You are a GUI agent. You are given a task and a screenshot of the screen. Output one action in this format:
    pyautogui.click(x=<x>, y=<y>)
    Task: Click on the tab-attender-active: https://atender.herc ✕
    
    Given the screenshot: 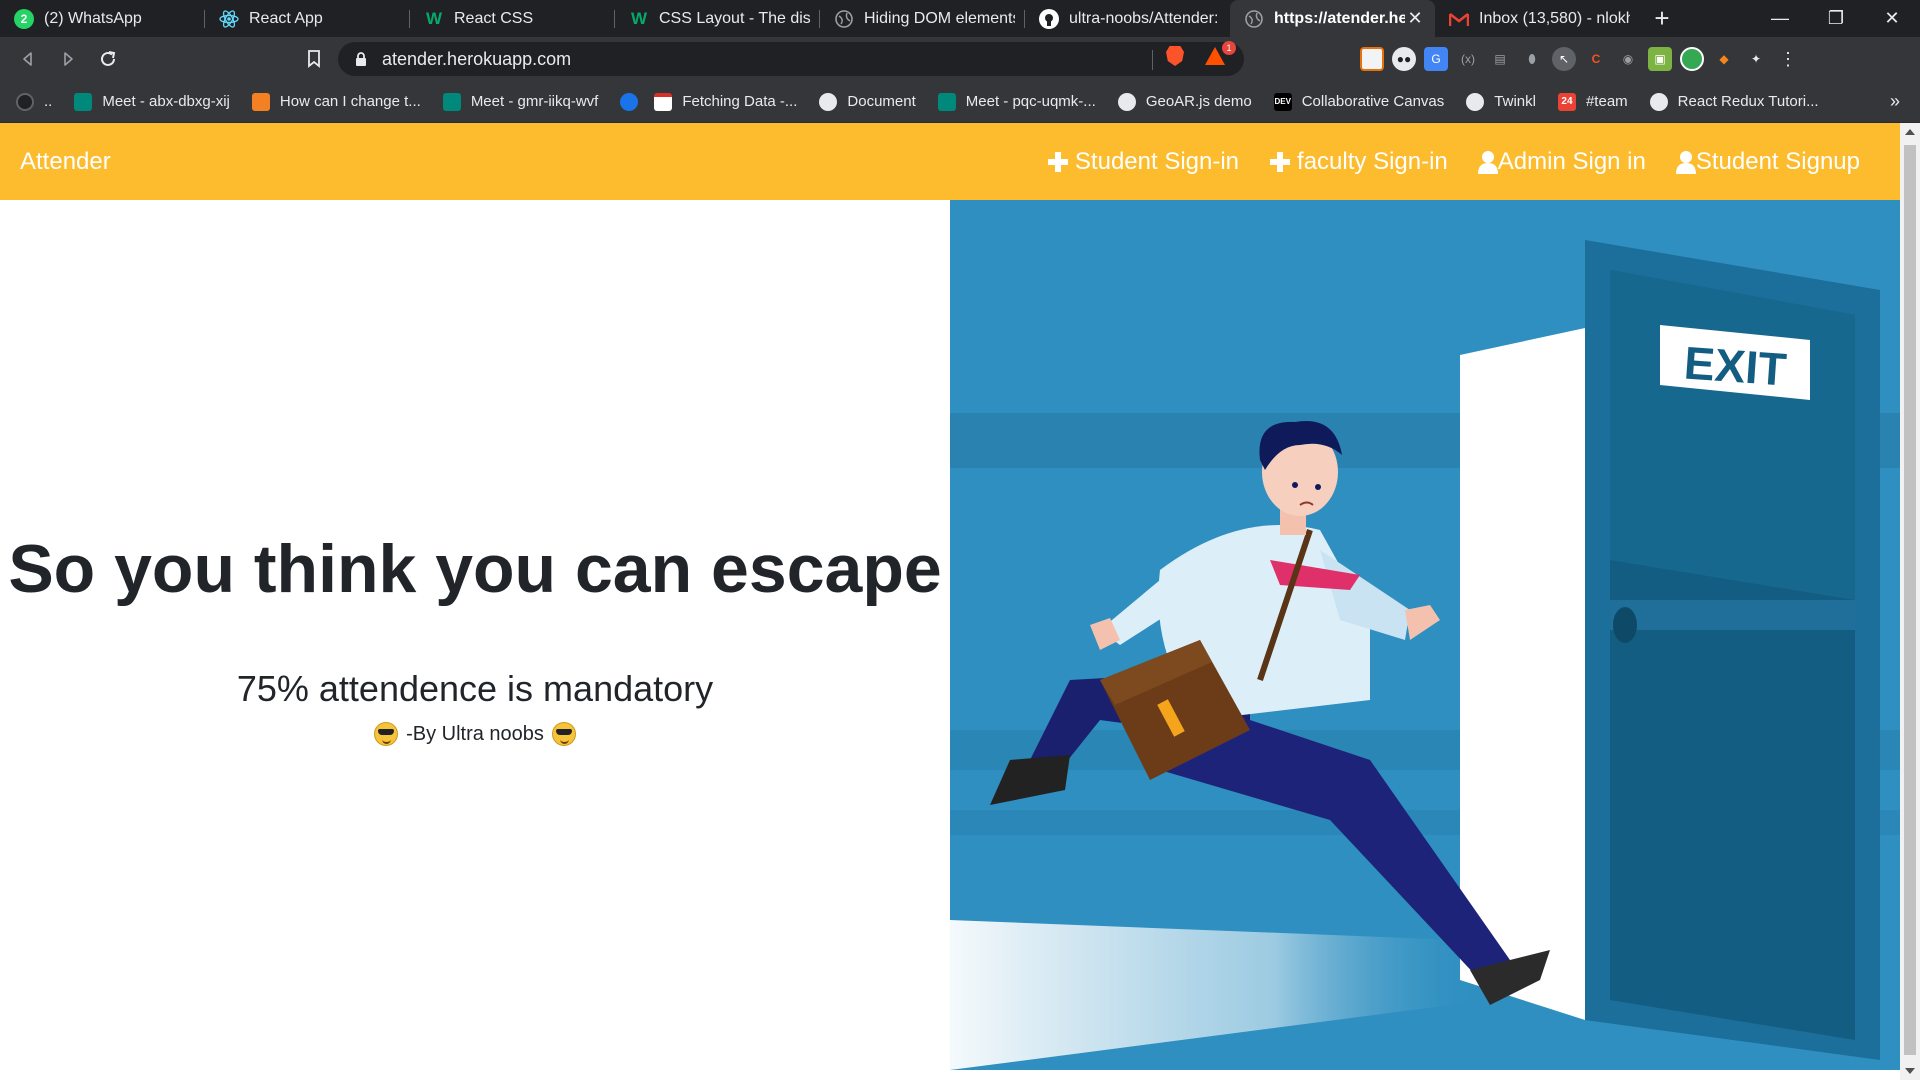 What is the action you would take?
    pyautogui.click(x=1332, y=18)
    